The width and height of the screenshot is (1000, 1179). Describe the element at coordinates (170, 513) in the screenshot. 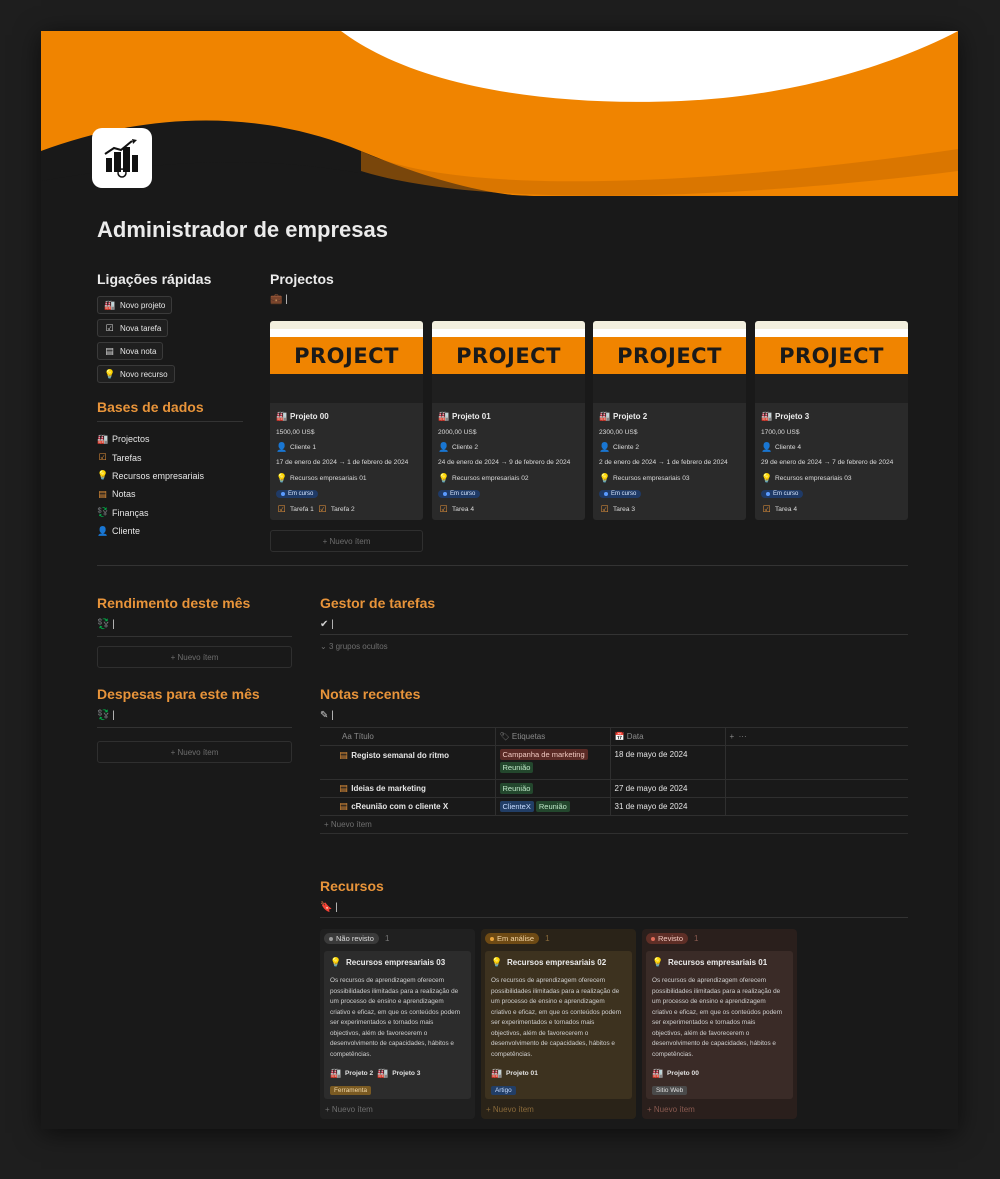

I see `db-link-finances: 💱 Finanças` at that location.